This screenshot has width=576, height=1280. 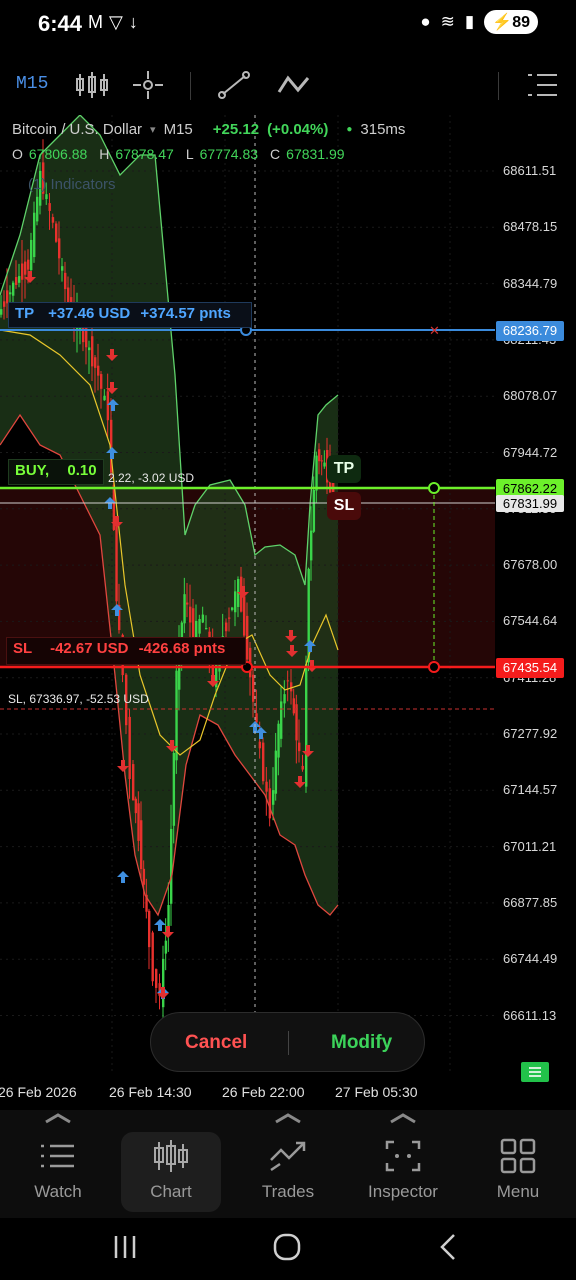 I want to click on chart-toolbar: M15, so click(x=288, y=85).